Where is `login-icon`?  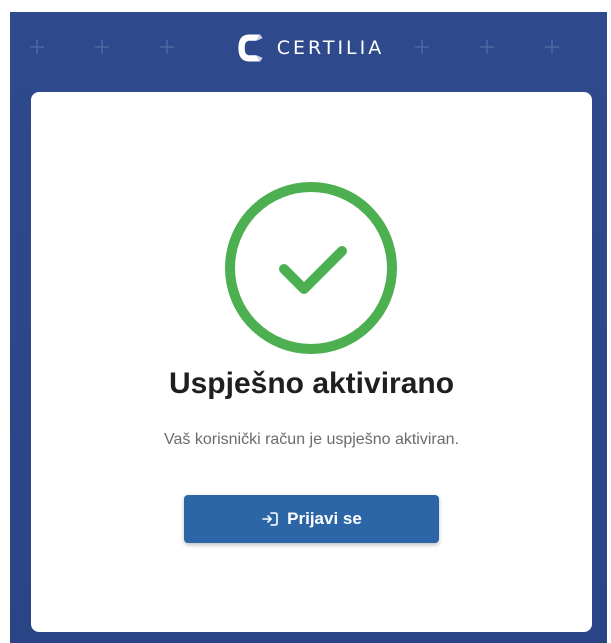 login-icon is located at coordinates (270, 519).